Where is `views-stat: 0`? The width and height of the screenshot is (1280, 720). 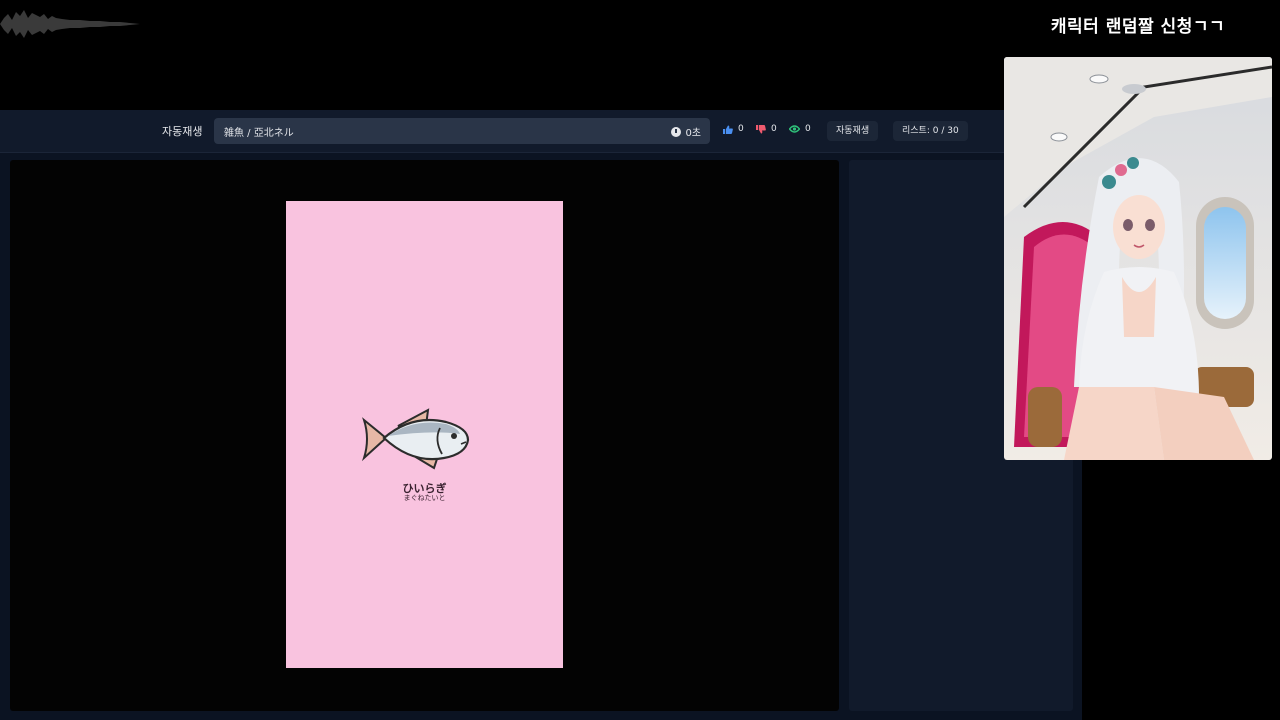 views-stat: 0 is located at coordinates (800, 129).